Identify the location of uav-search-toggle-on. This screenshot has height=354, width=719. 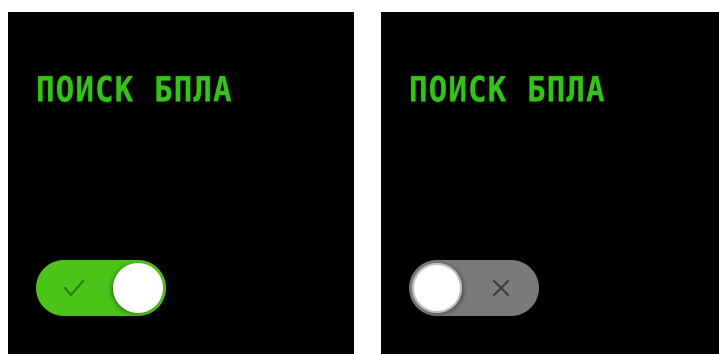
(101, 288).